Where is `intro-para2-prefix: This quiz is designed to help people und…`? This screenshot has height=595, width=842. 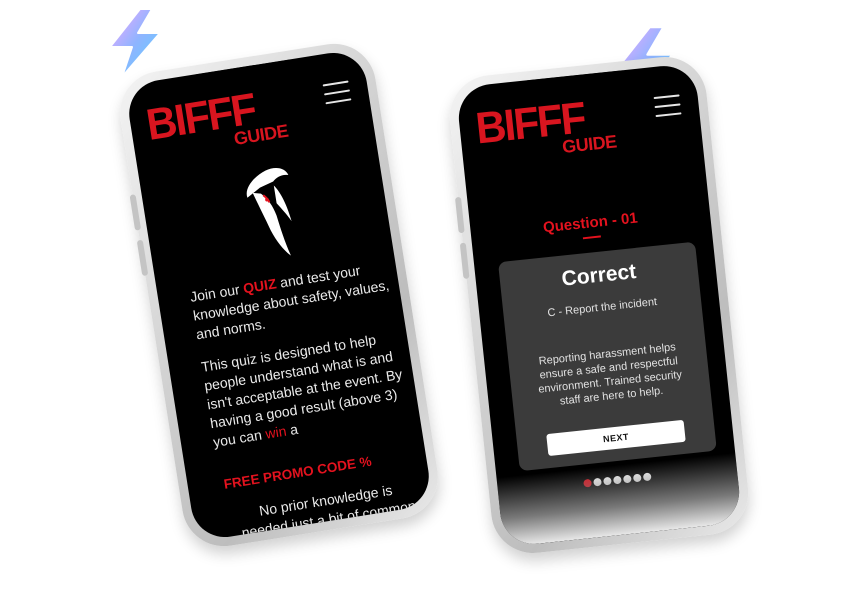 intro-para2-prefix: This quiz is designed to help people und… is located at coordinates (302, 391).